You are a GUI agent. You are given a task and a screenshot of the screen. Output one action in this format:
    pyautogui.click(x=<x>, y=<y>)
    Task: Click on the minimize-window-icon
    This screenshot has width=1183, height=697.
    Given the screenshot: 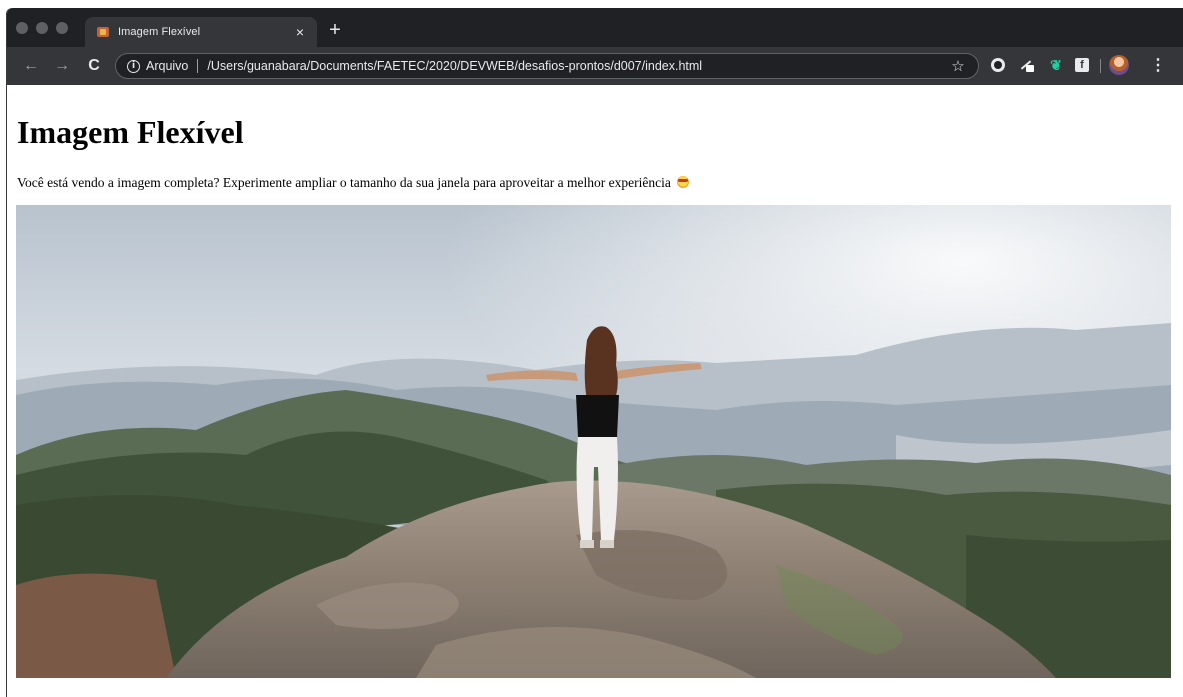 What is the action you would take?
    pyautogui.click(x=42, y=28)
    